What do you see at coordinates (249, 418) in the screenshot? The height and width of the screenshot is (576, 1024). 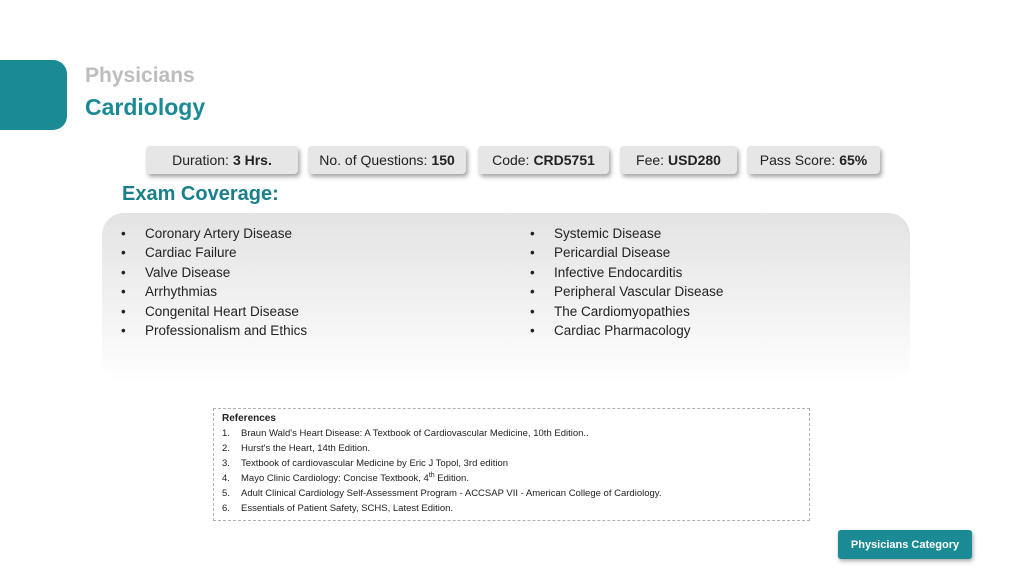 I see `references-title: References` at bounding box center [249, 418].